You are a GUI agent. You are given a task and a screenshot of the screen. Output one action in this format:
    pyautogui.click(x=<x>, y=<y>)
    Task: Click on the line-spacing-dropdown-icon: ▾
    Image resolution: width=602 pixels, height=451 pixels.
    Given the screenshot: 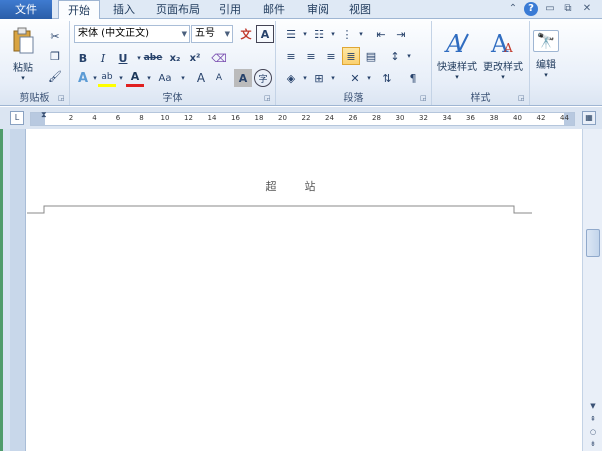 What is the action you would take?
    pyautogui.click(x=409, y=56)
    